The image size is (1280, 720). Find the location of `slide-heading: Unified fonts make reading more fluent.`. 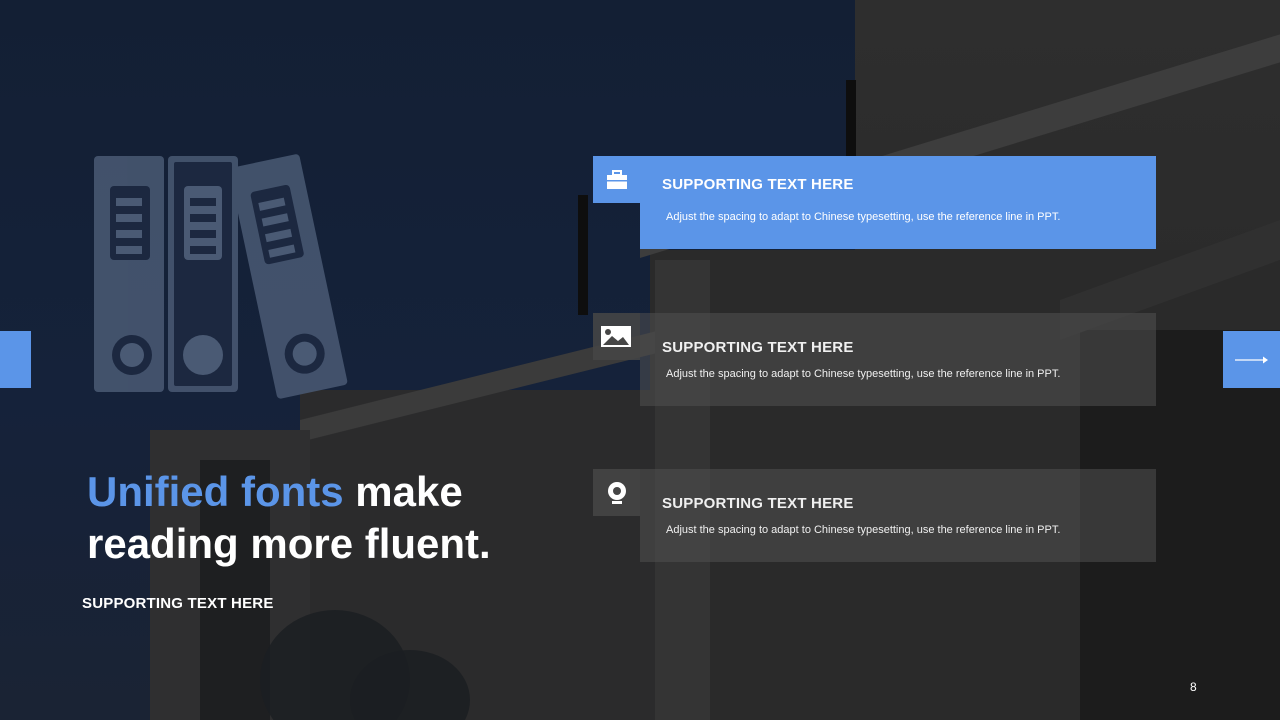

slide-heading: Unified fonts make reading more fluent. is located at coordinates (289, 518).